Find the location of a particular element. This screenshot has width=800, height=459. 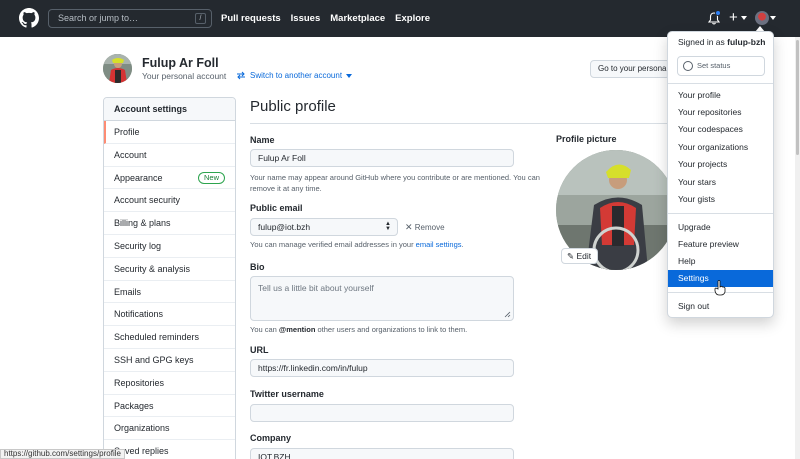

sidebar-item-packages: Packages is located at coordinates (169, 406).